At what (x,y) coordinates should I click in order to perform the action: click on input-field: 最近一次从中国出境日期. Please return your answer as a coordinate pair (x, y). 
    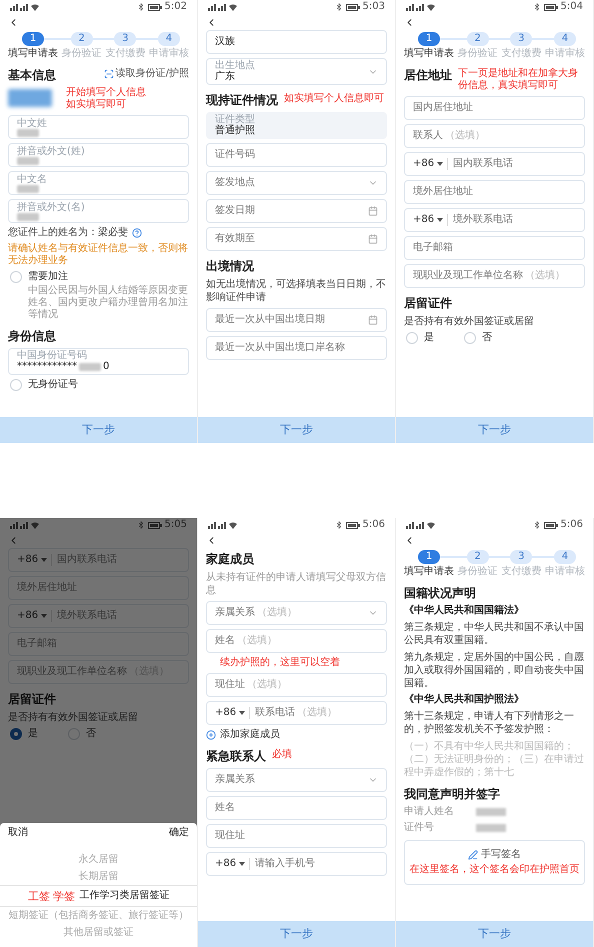
    Looking at the image, I should click on (296, 320).